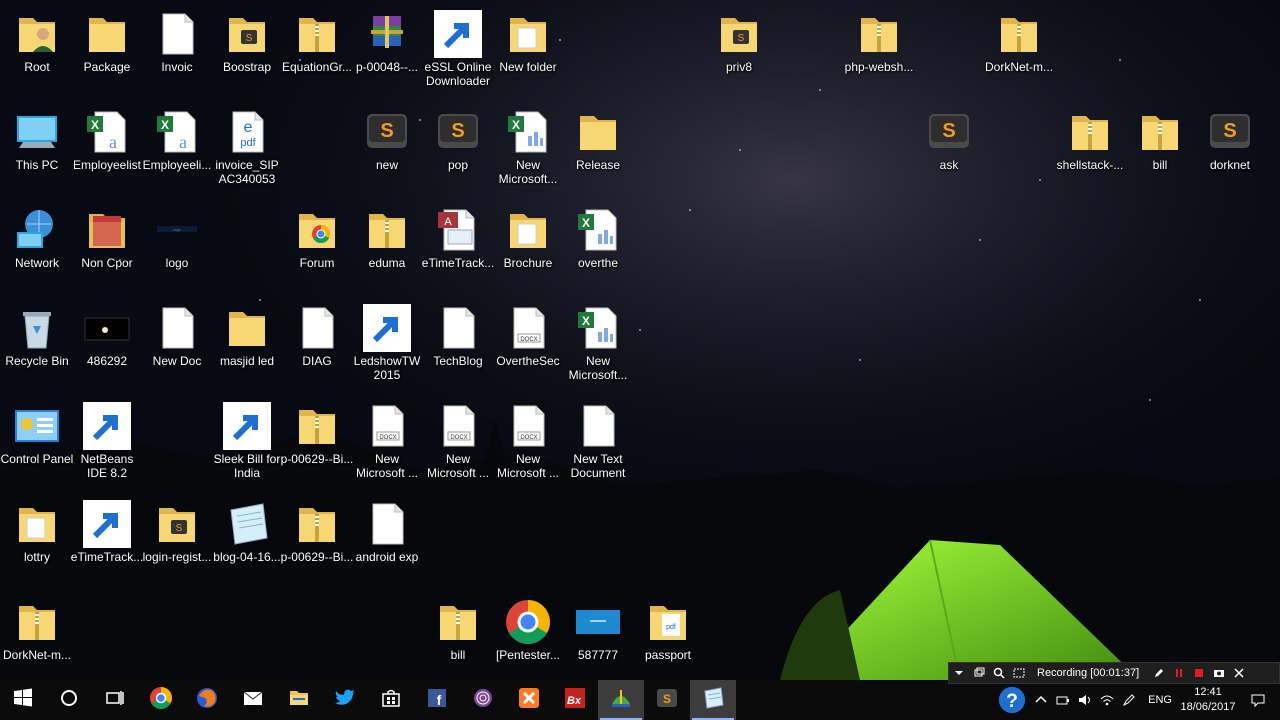 This screenshot has width=1280, height=720. What do you see at coordinates (598, 328) in the screenshot?
I see `excel-icon: X` at bounding box center [598, 328].